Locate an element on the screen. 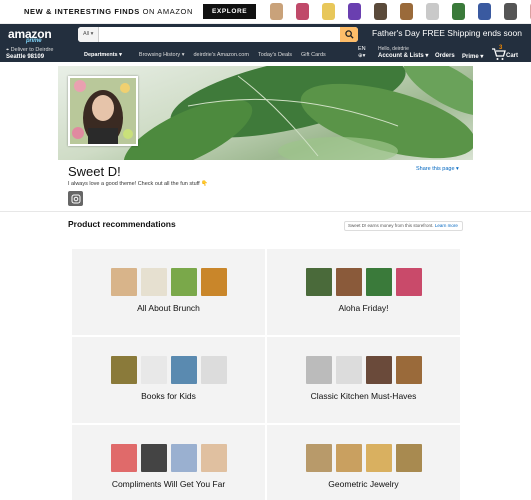  storefront-name: Sweet D! is located at coordinates (94, 171).